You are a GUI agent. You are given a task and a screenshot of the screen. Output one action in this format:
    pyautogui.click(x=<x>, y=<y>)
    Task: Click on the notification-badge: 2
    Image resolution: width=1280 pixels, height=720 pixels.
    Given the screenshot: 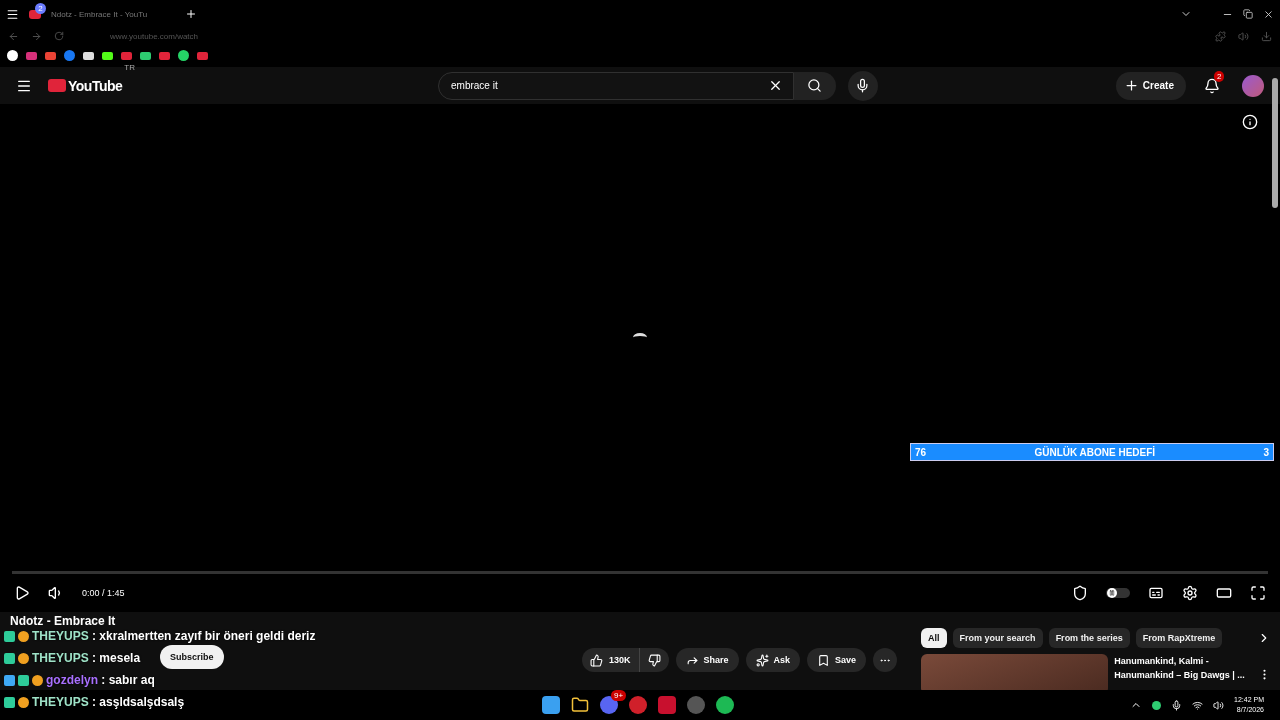 What is the action you would take?
    pyautogui.click(x=1219, y=76)
    